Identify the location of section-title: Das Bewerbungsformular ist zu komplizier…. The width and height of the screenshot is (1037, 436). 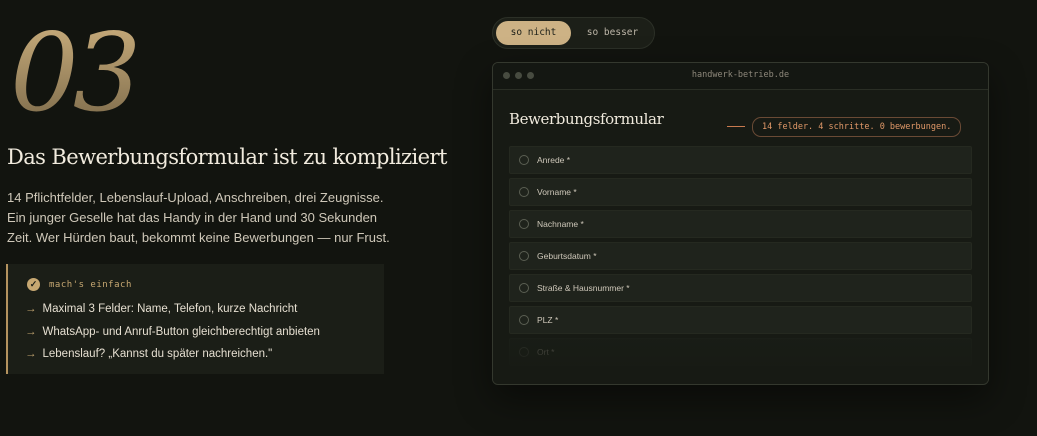
(227, 157).